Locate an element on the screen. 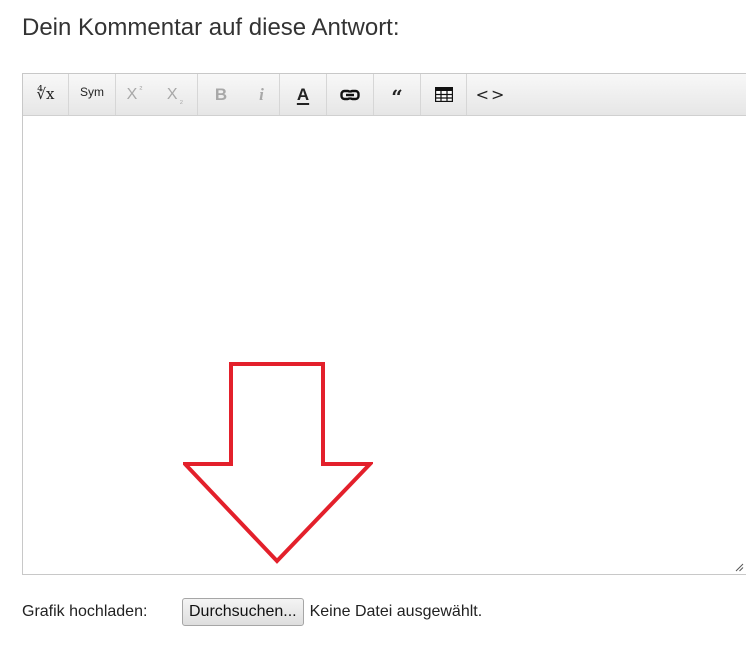 Image resolution: width=746 pixels, height=656 pixels. link-button is located at coordinates (350, 94).